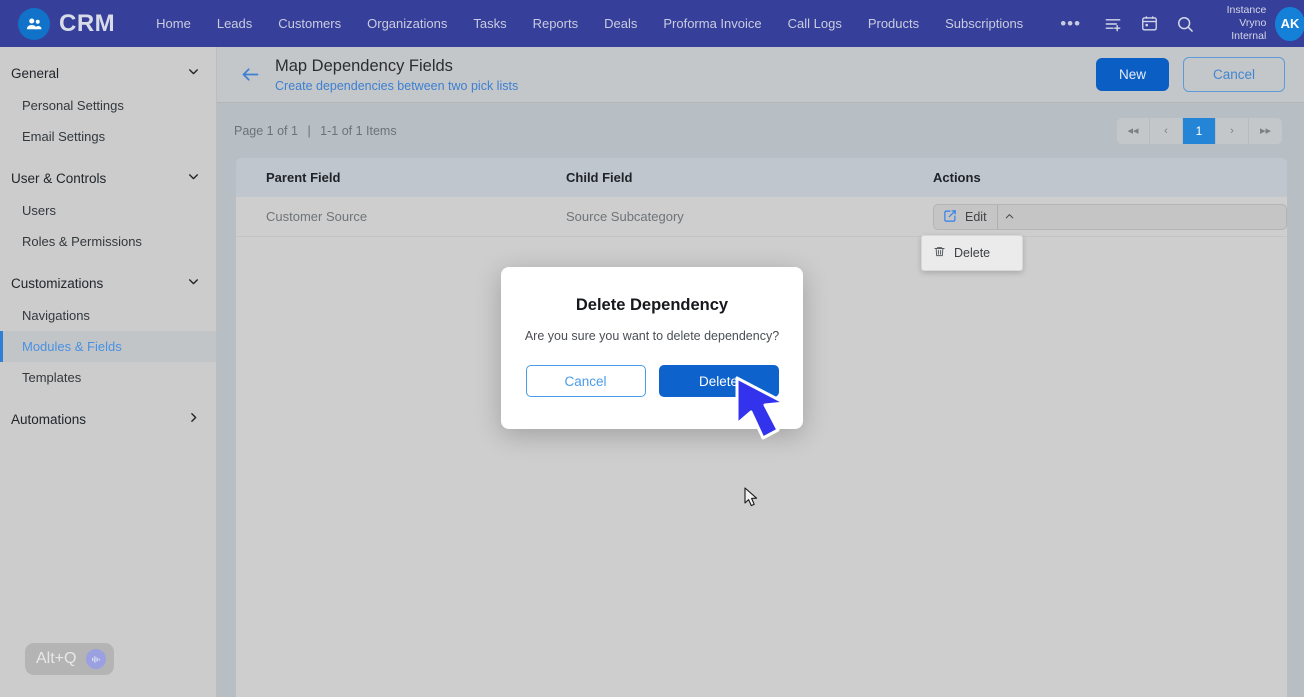 The height and width of the screenshot is (697, 1304). I want to click on sidebar-group-automations: Automations, so click(108, 419).